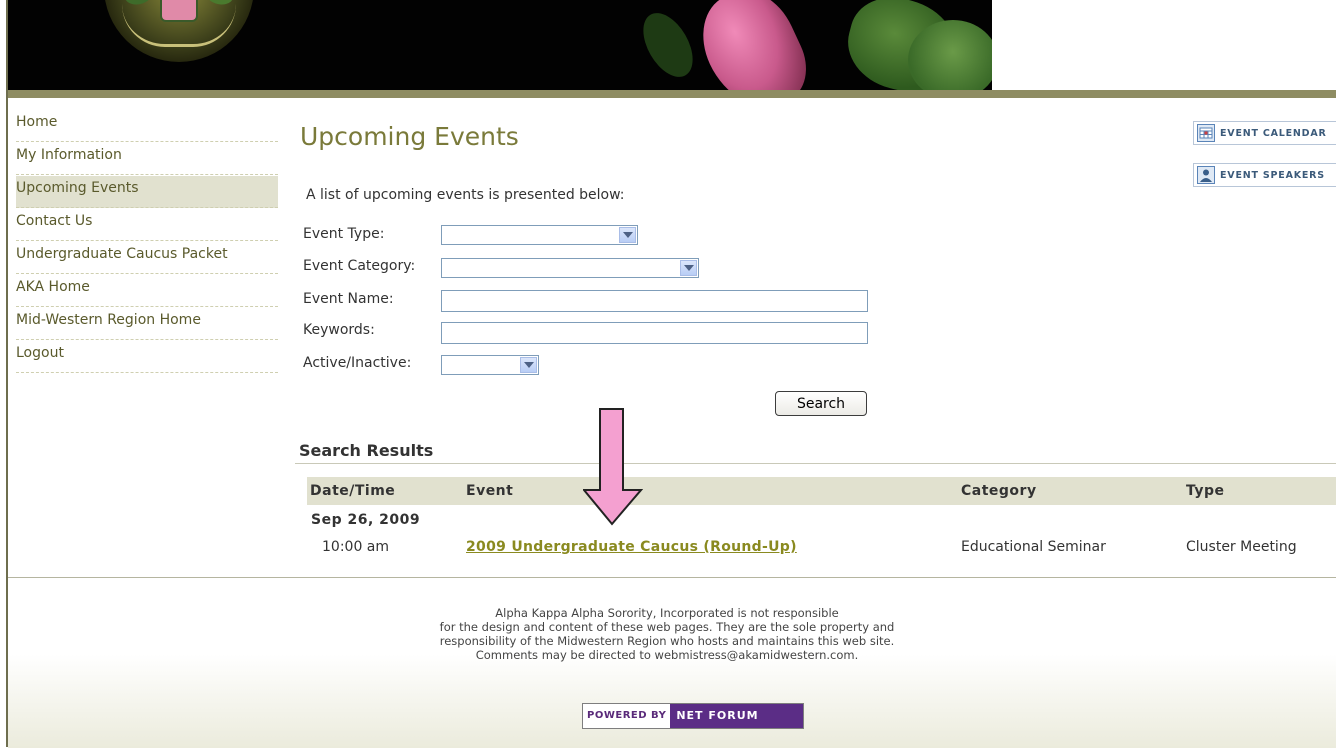 Image resolution: width=1336 pixels, height=748 pixels. Describe the element at coordinates (570, 268) in the screenshot. I see `event-category-select` at that location.